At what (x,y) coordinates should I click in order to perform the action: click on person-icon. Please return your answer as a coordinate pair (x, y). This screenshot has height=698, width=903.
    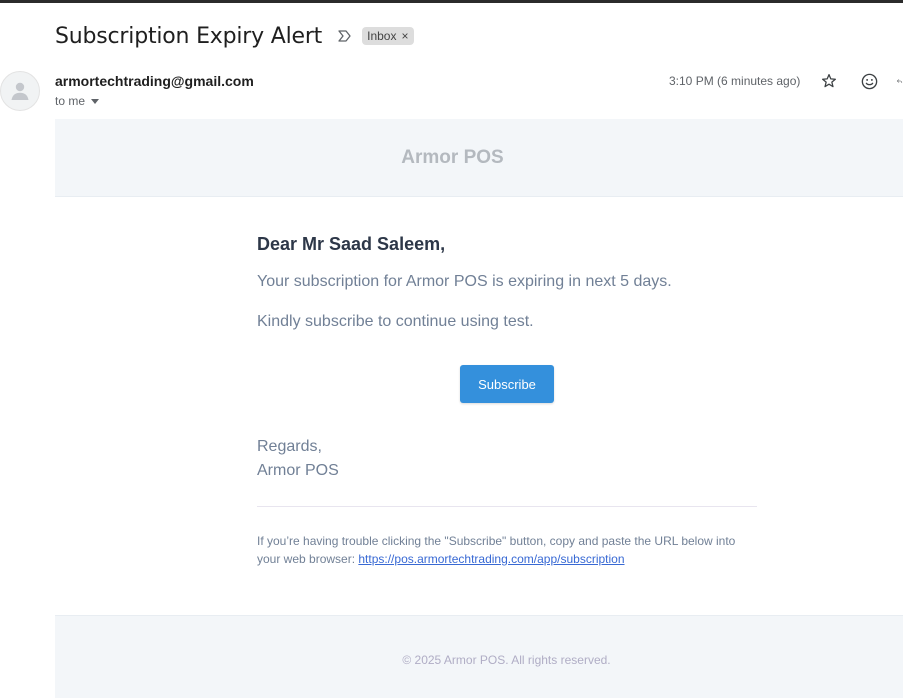
    Looking at the image, I should click on (20, 91).